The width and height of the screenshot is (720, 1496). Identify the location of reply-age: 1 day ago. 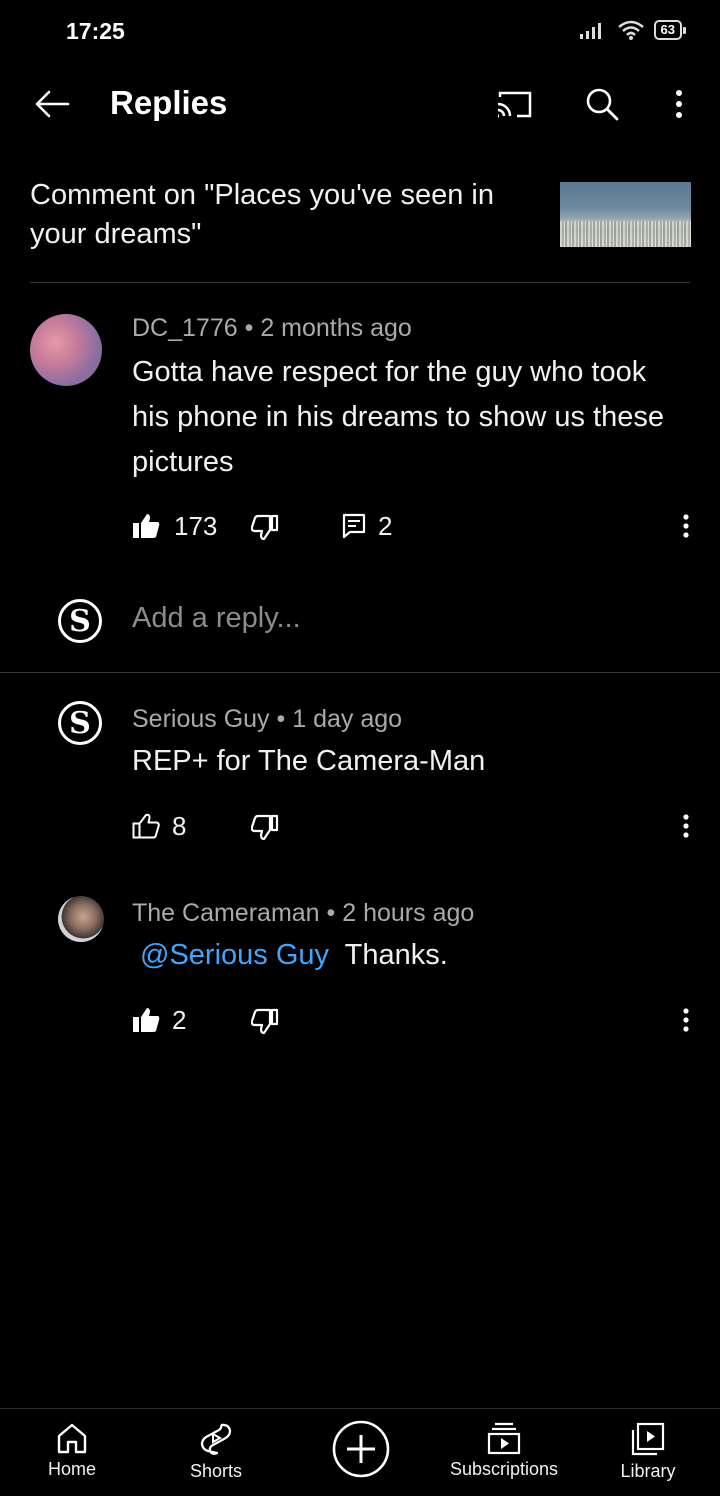
(347, 719).